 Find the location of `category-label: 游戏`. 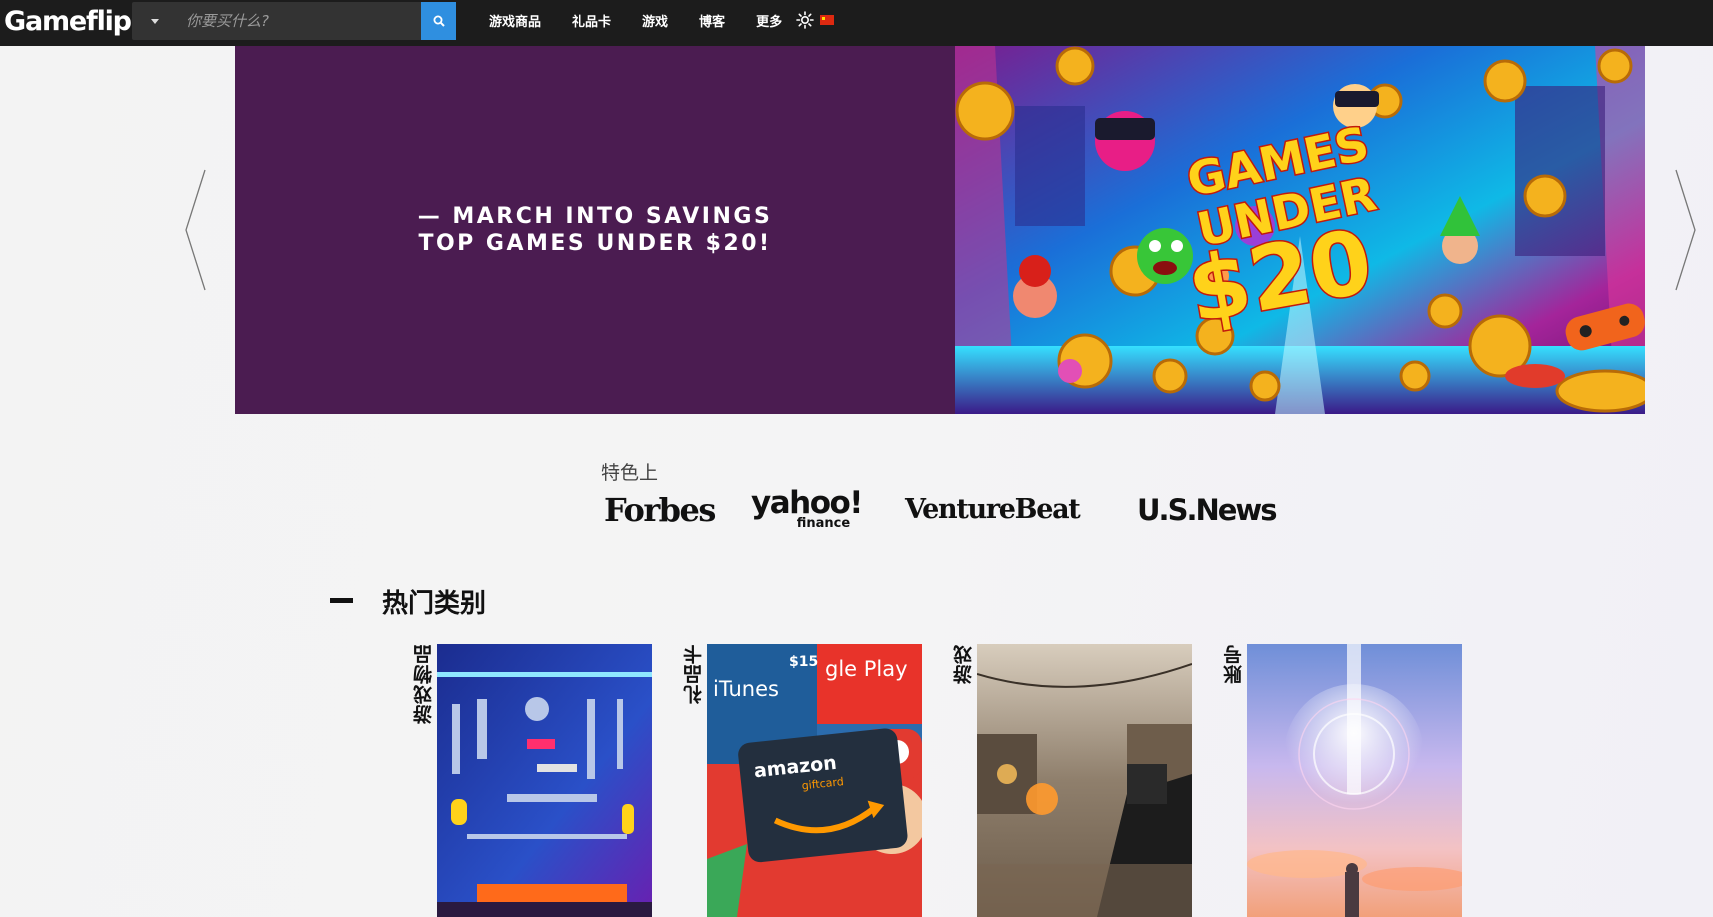

category-label: 游戏 is located at coordinates (964, 664).